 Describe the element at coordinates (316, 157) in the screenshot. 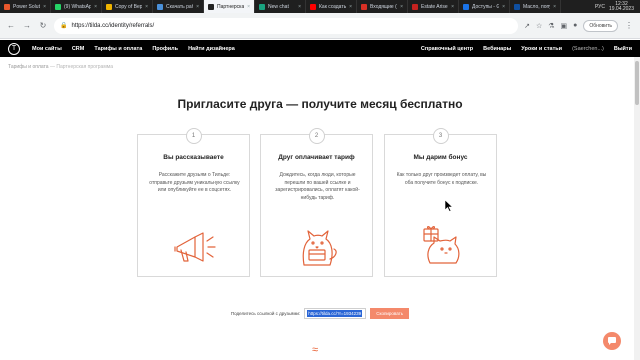

I see `step-title: Друг оплачивает тариф` at that location.